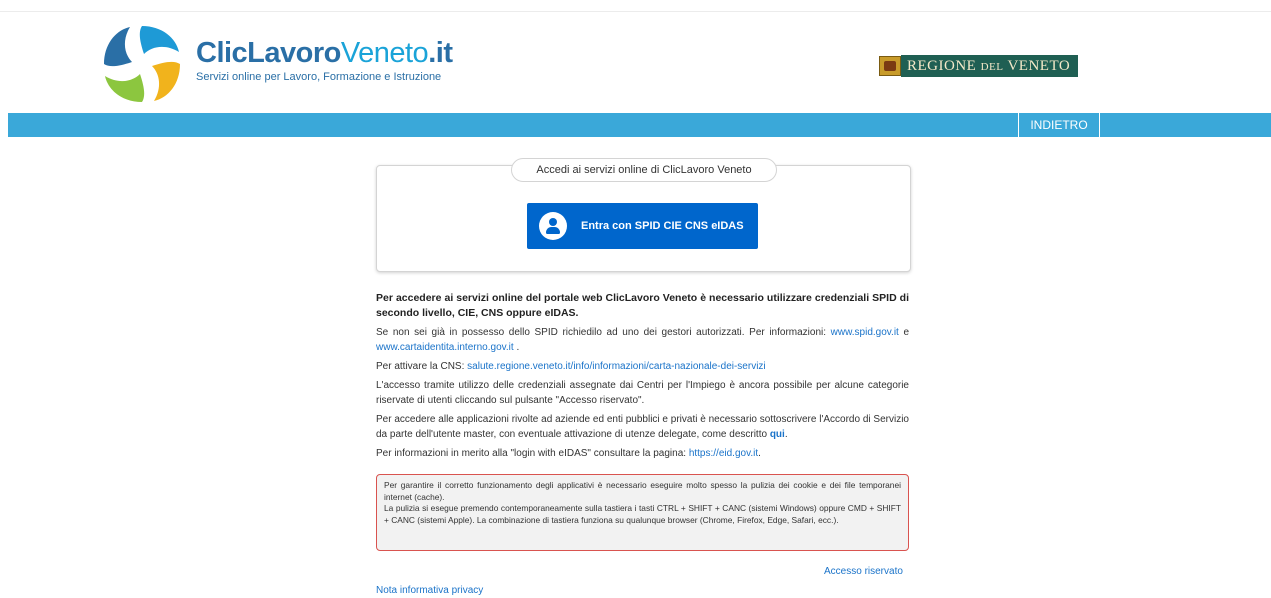  I want to click on regione-label: REGIONE DEL VENETO, so click(990, 66).